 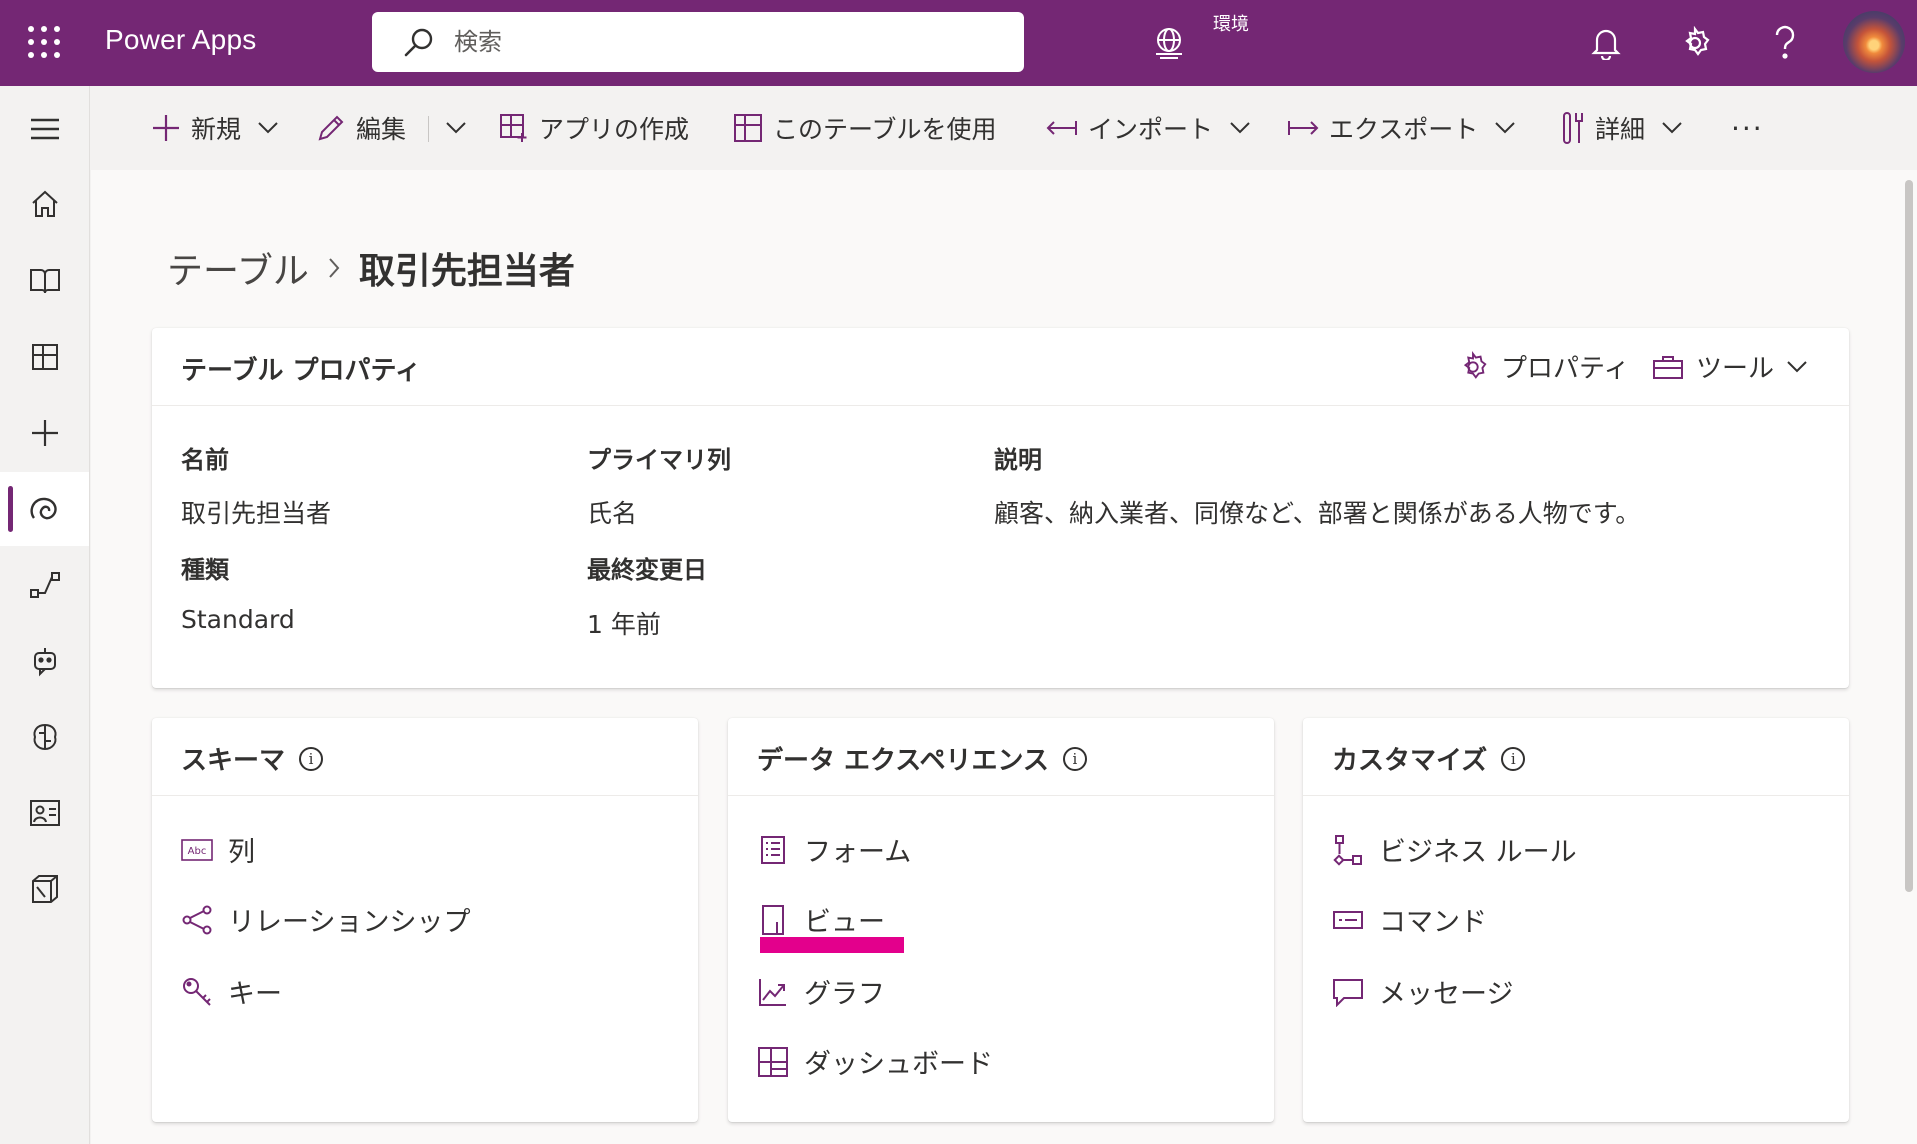 I want to click on gear-icon, so click(x=1475, y=364).